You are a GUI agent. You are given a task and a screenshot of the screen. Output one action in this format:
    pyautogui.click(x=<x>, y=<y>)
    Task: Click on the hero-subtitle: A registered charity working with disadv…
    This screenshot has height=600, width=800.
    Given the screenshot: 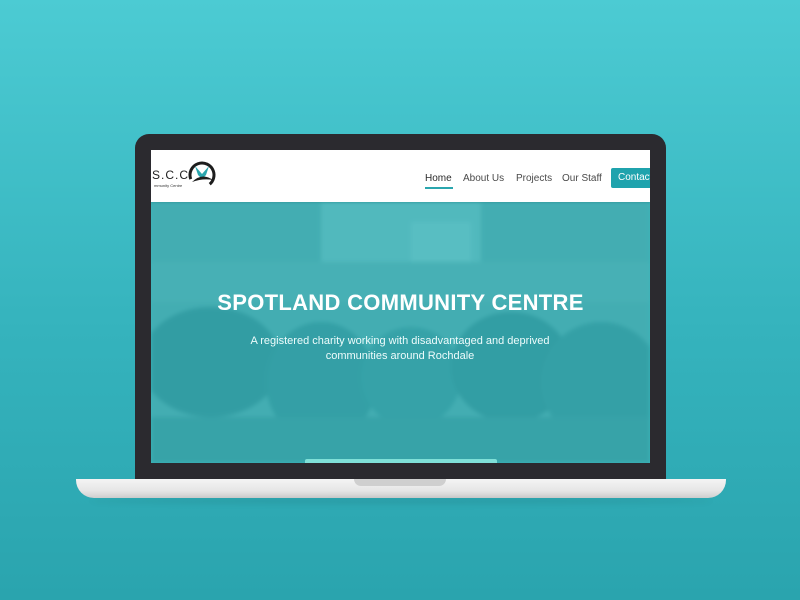 What is the action you would take?
    pyautogui.click(x=400, y=348)
    